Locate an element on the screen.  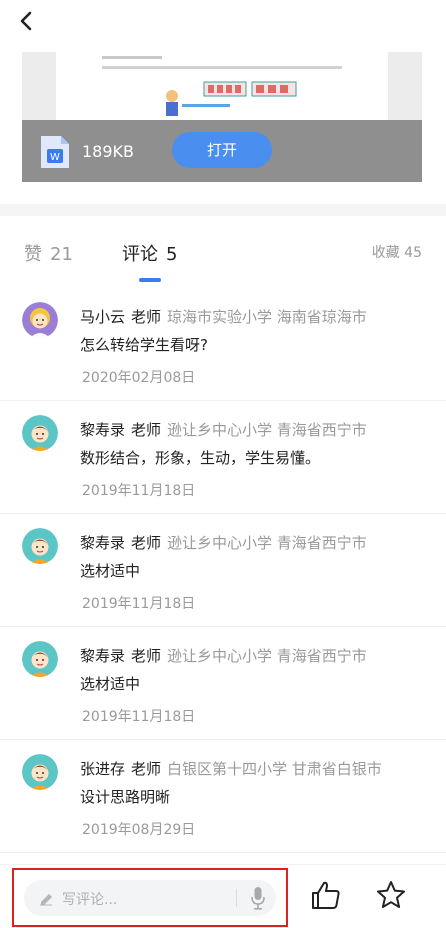
file-size: 189KB is located at coordinates (108, 151).